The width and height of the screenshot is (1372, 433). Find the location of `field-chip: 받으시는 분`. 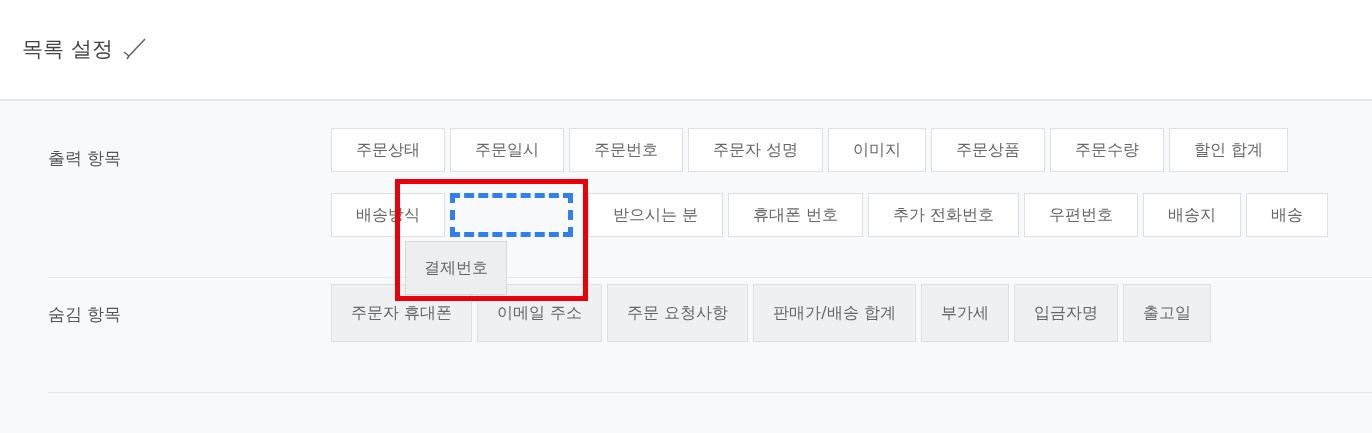

field-chip: 받으시는 분 is located at coordinates (656, 215).